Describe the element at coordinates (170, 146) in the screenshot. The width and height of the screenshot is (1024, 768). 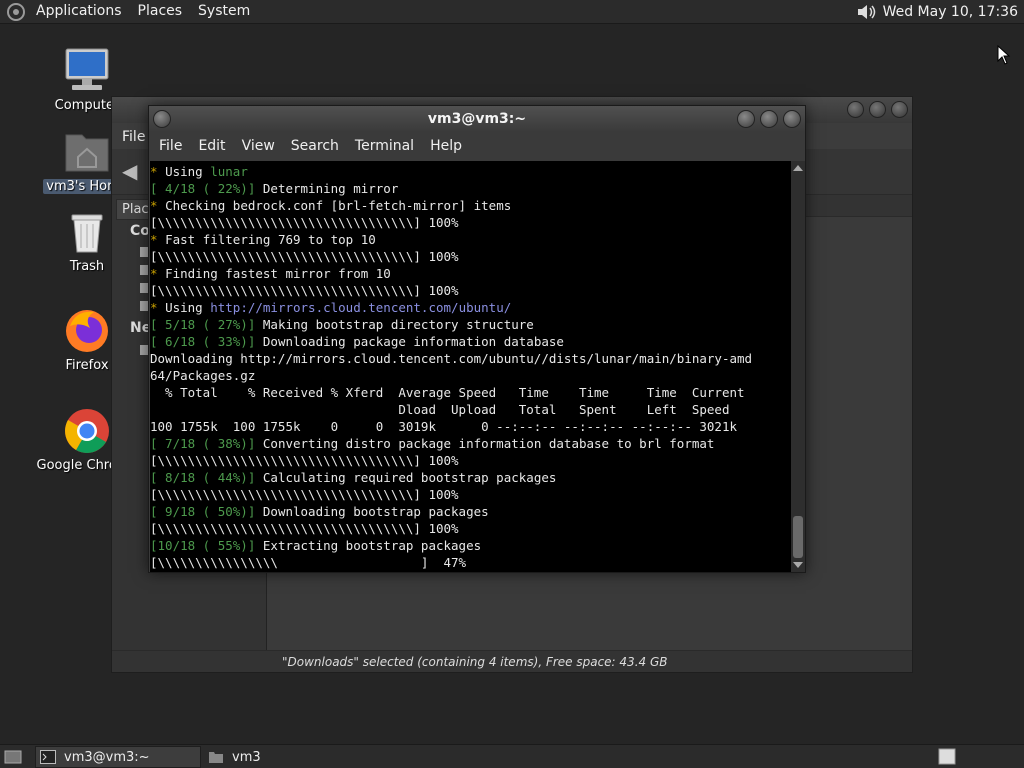
I see `menu-file: File` at that location.